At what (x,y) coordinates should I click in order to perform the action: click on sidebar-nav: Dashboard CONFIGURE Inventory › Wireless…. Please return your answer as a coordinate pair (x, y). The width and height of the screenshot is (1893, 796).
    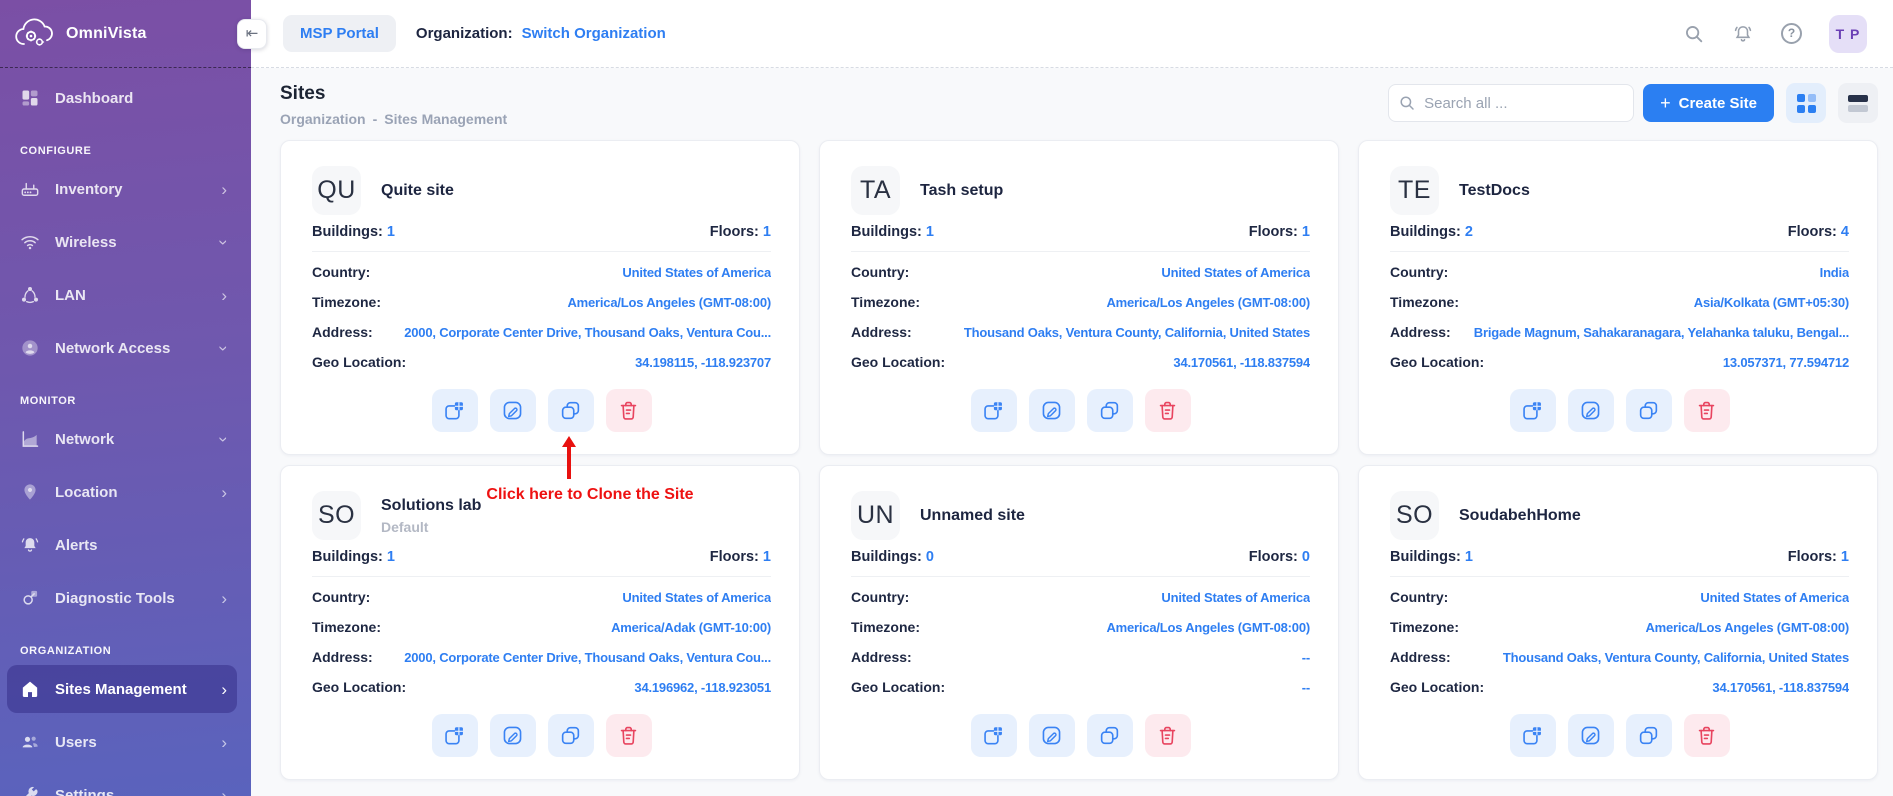
    Looking at the image, I should click on (125, 432).